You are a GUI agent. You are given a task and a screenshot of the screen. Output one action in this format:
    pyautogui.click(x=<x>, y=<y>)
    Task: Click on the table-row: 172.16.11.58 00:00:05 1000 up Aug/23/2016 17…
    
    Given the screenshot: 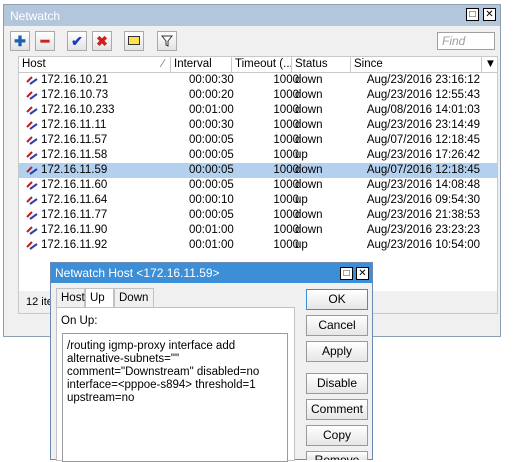 What is the action you would take?
    pyautogui.click(x=258, y=155)
    